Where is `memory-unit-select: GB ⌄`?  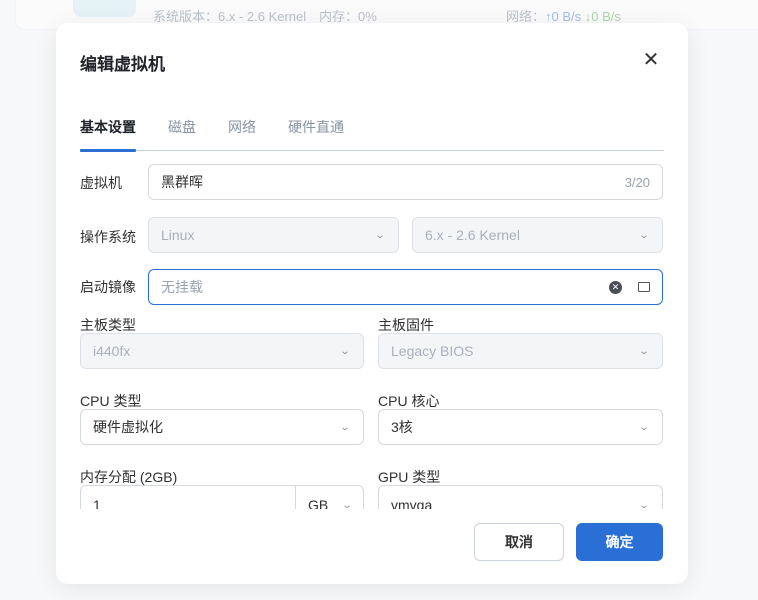 memory-unit-select: GB ⌄ is located at coordinates (329, 497).